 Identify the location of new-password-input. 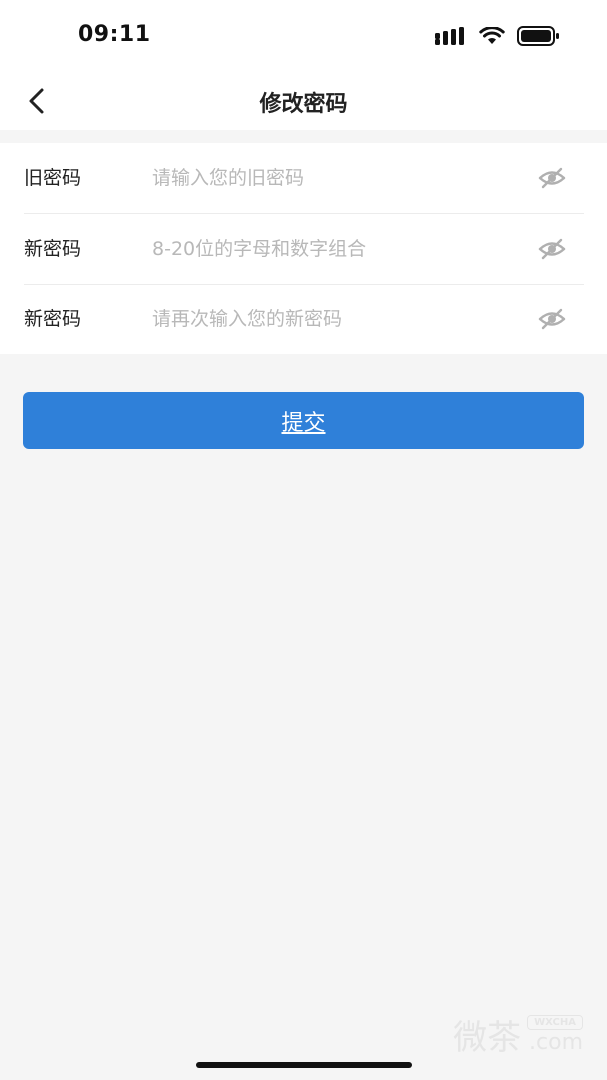
(332, 249).